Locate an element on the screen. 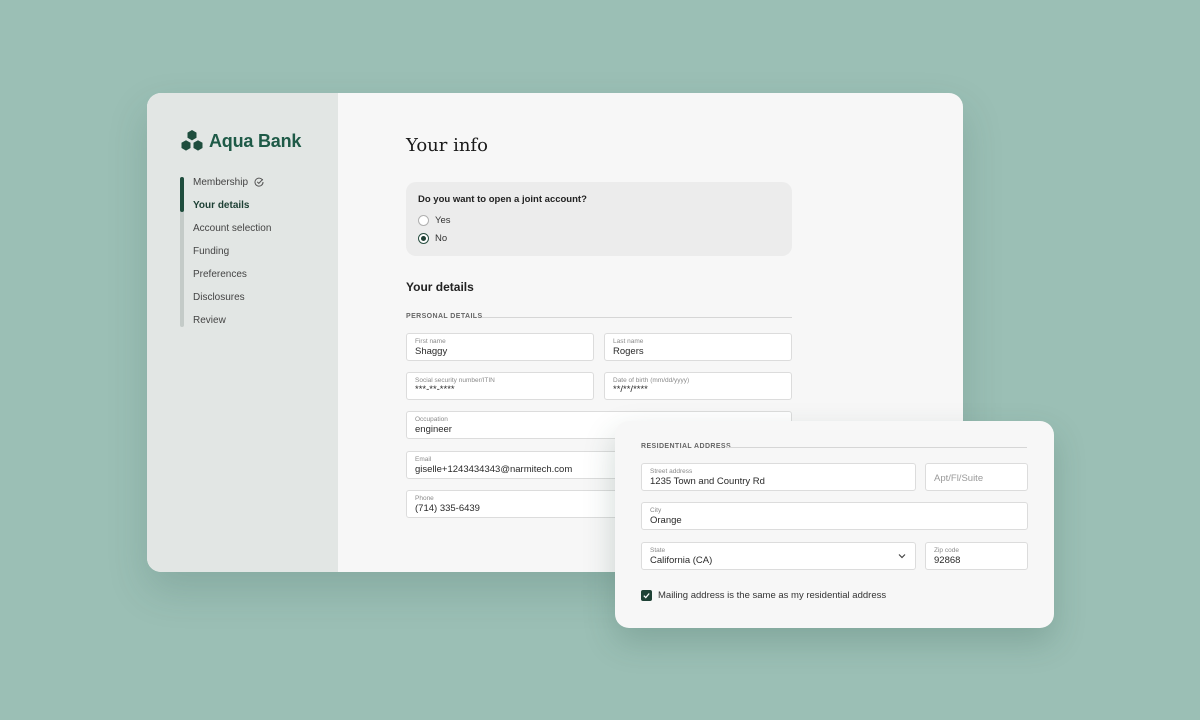 Image resolution: width=1200 pixels, height=720 pixels. field-label: Date of birth (mm/dd/yyyy) is located at coordinates (651, 380).